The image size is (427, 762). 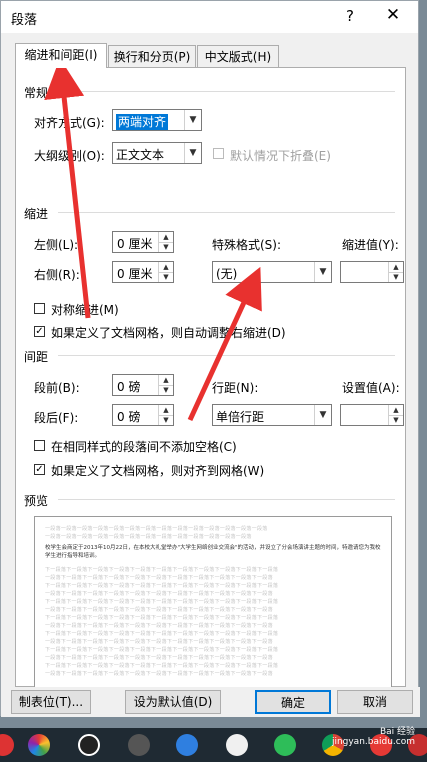 What do you see at coordinates (67, 188) in the screenshot?
I see `arrow-to-tab` at bounding box center [67, 188].